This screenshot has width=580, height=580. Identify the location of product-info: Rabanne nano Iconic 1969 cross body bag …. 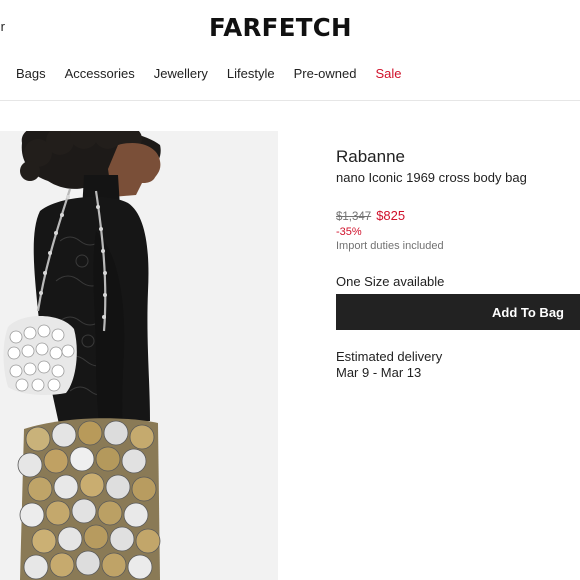
(458, 217).